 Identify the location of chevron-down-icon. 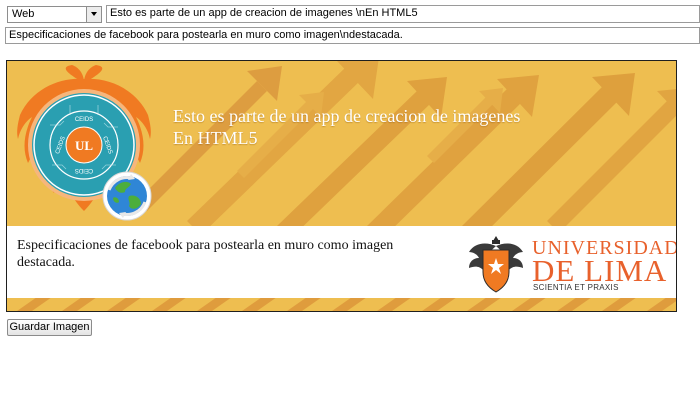
(93, 14).